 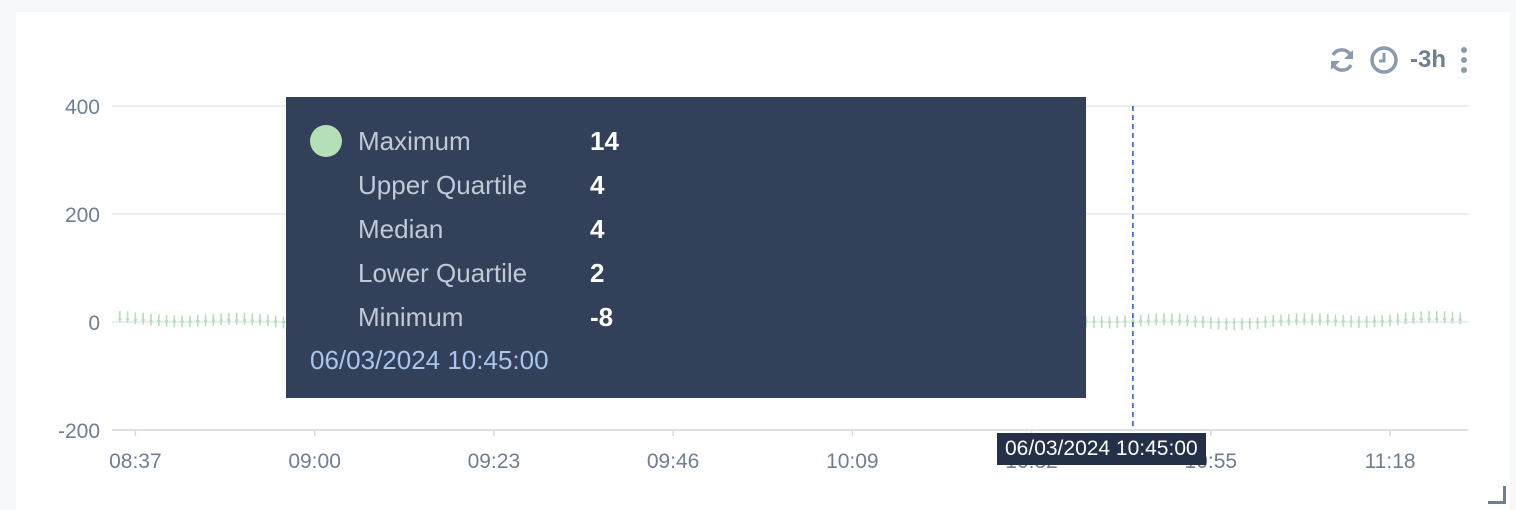 I want to click on tooltip-label: Lower Quartile, so click(x=443, y=272).